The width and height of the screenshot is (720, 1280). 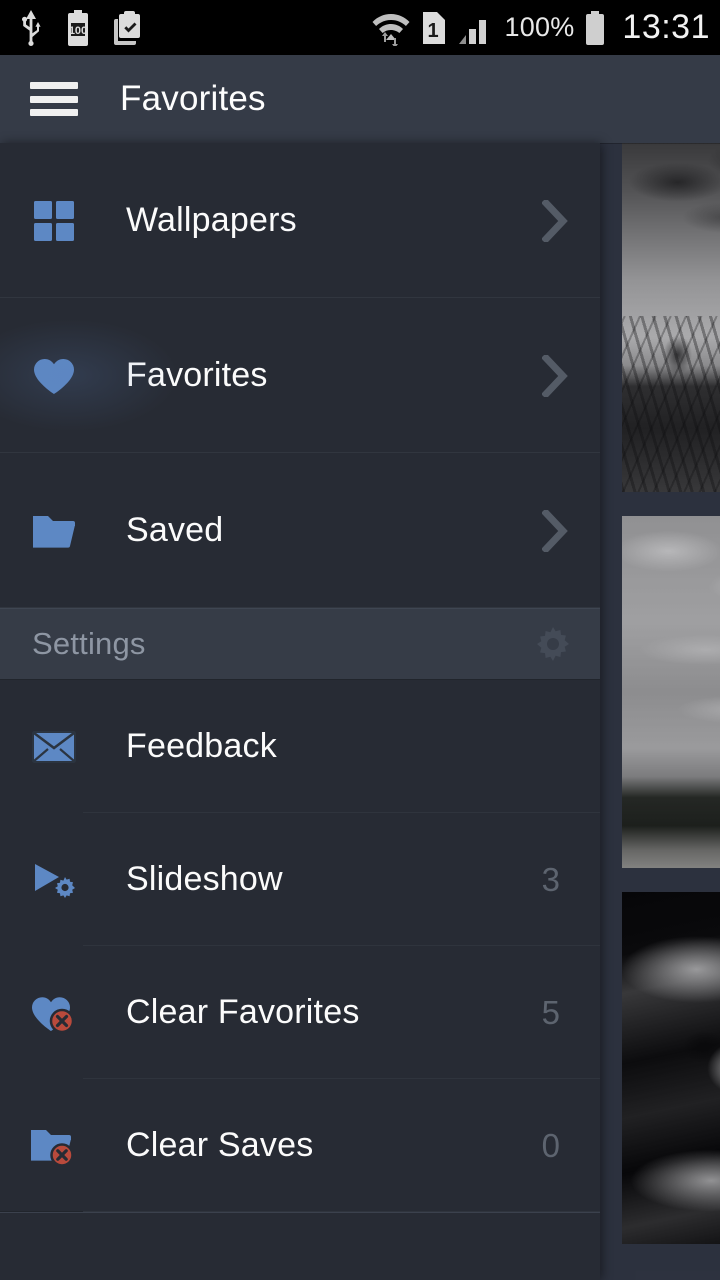 I want to click on section-header-settings: Settings, so click(x=300, y=644).